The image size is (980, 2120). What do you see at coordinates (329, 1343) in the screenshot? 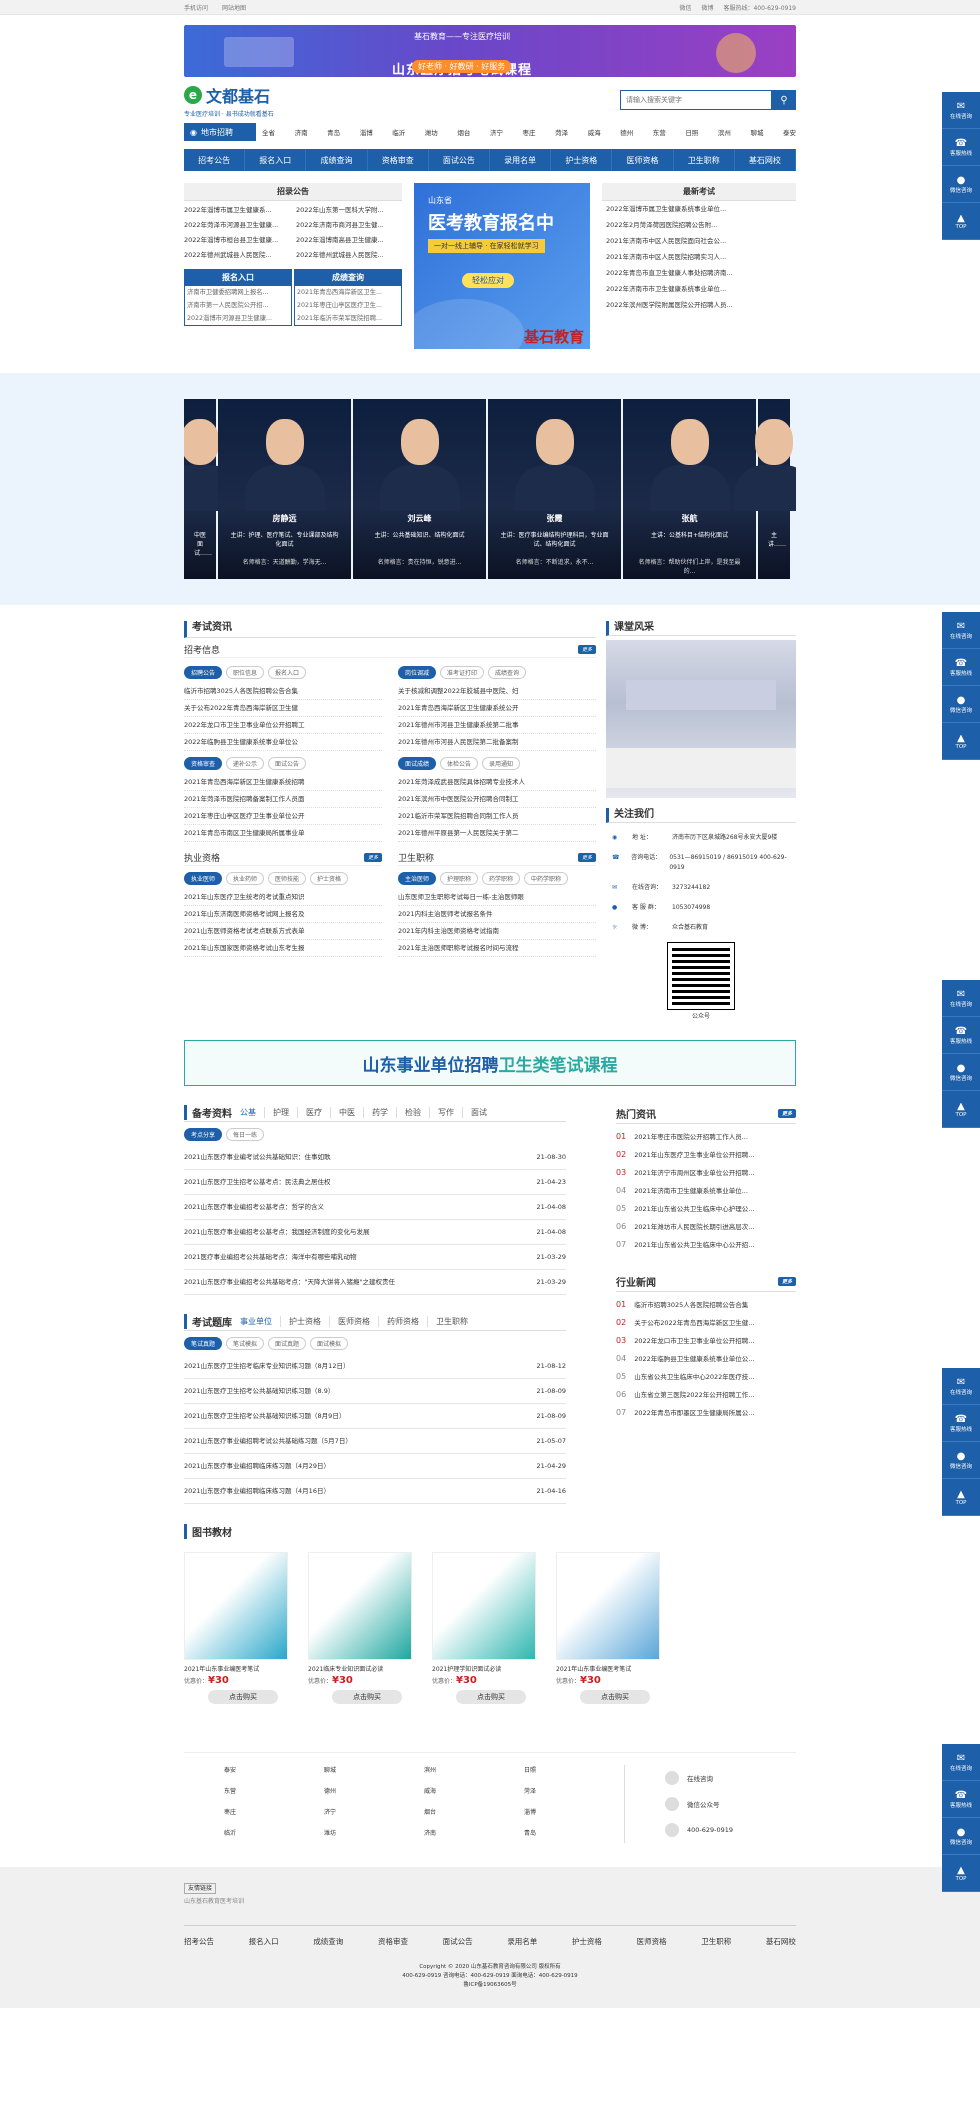
I see `bank-subtab: 面试模拟` at bounding box center [329, 1343].